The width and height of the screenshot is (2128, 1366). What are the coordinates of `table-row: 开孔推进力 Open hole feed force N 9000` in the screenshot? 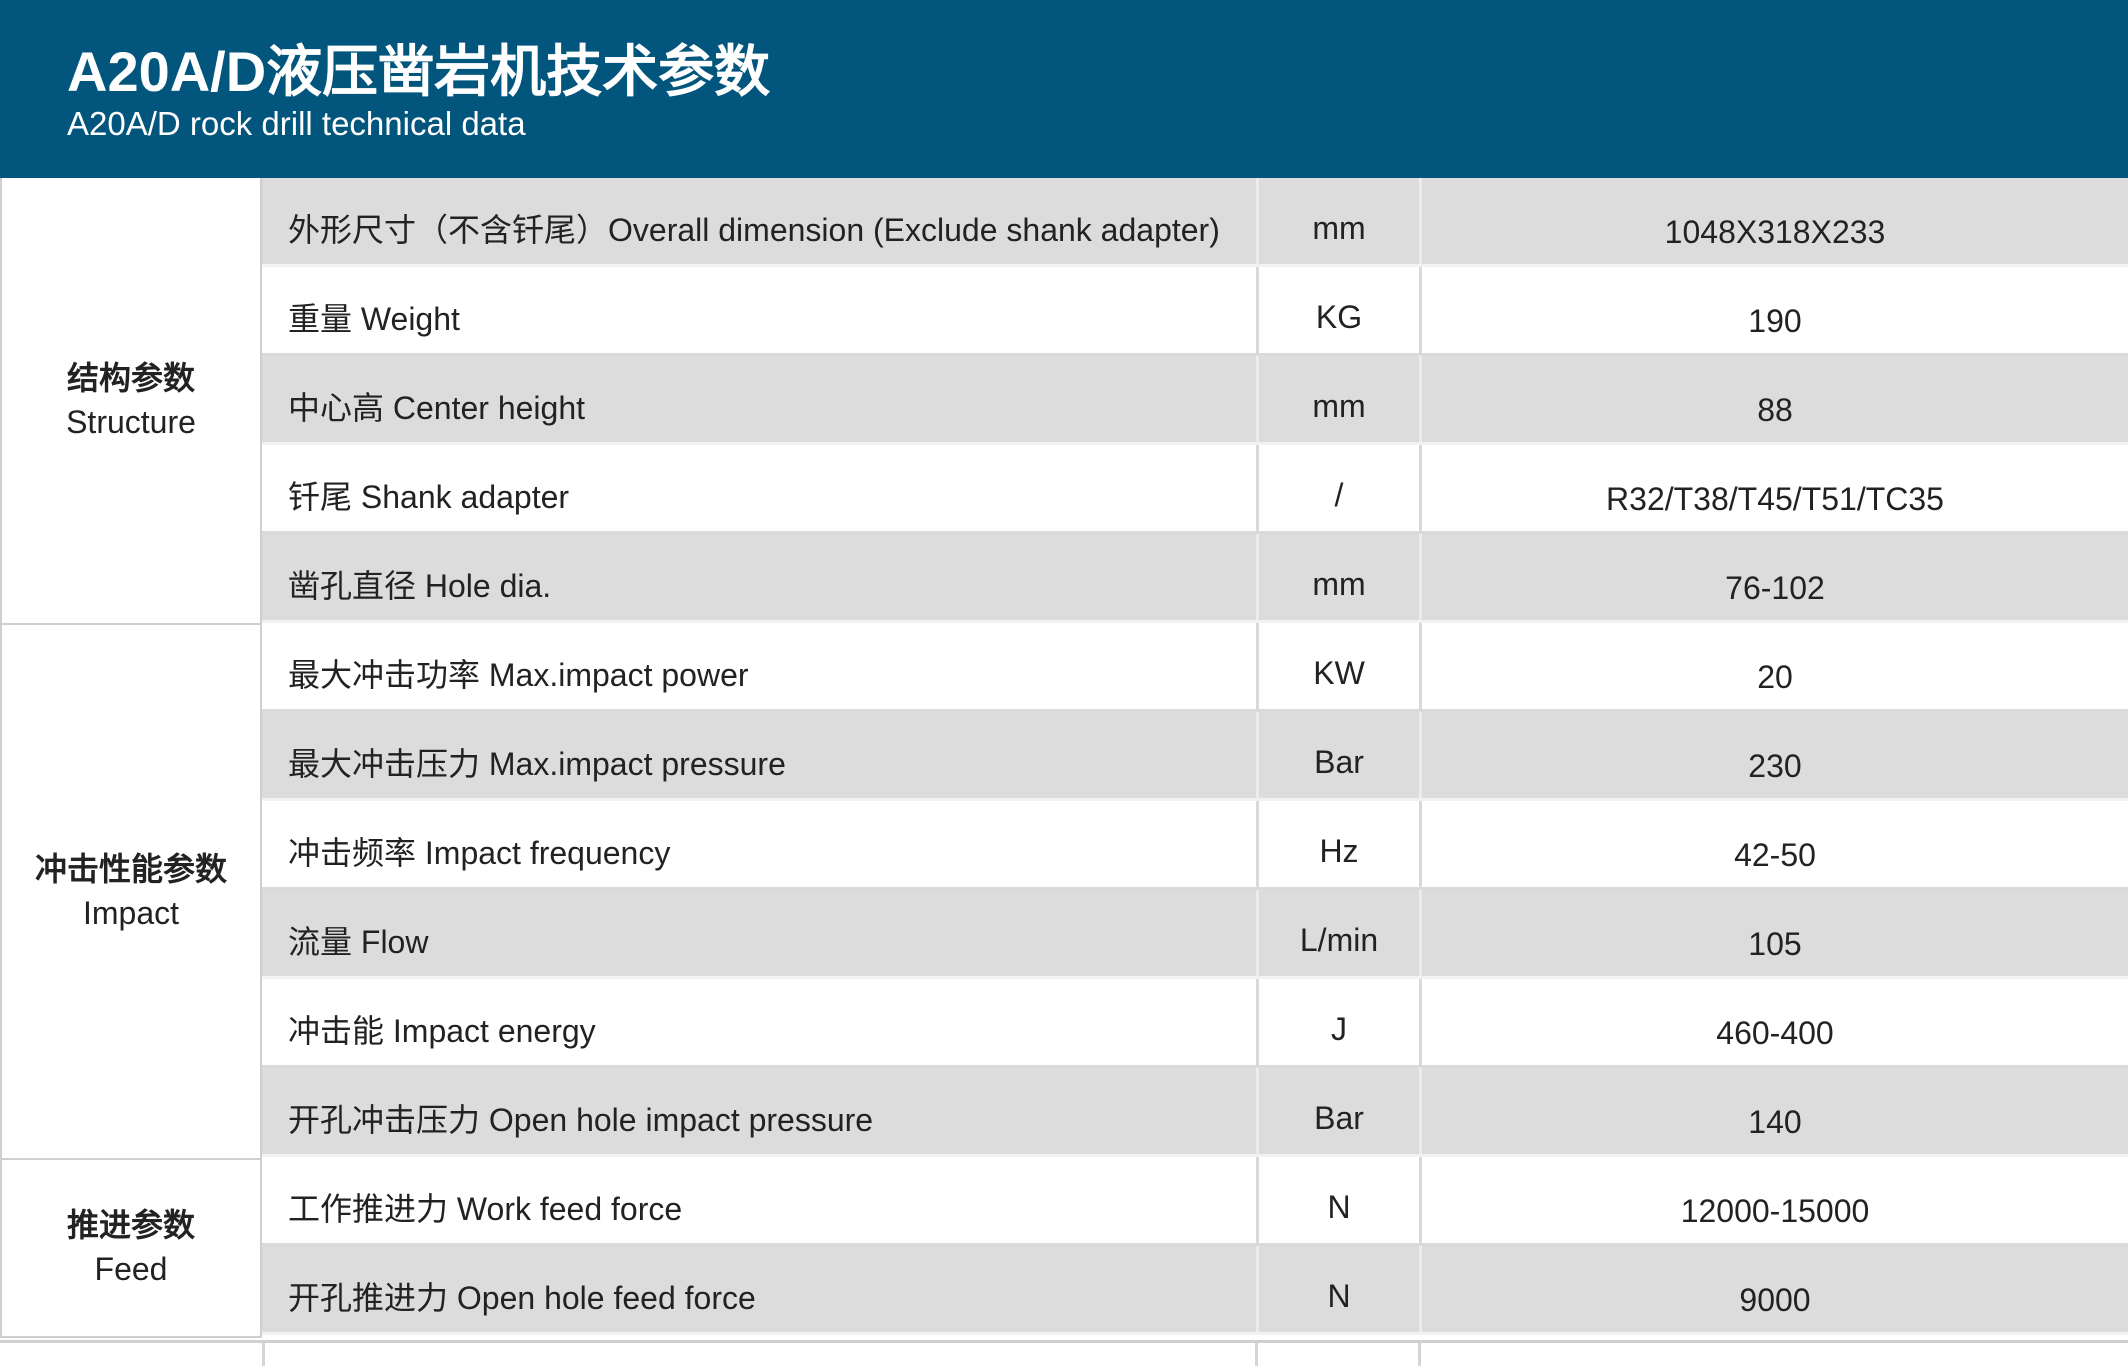 It's located at (1195, 1290).